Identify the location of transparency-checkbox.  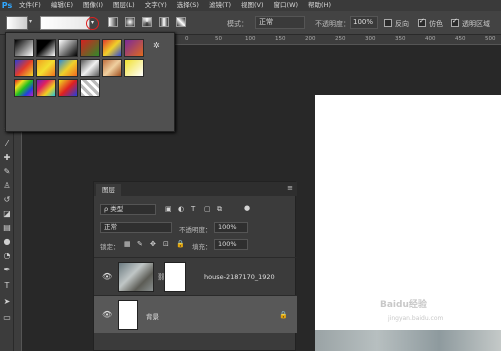
(455, 22).